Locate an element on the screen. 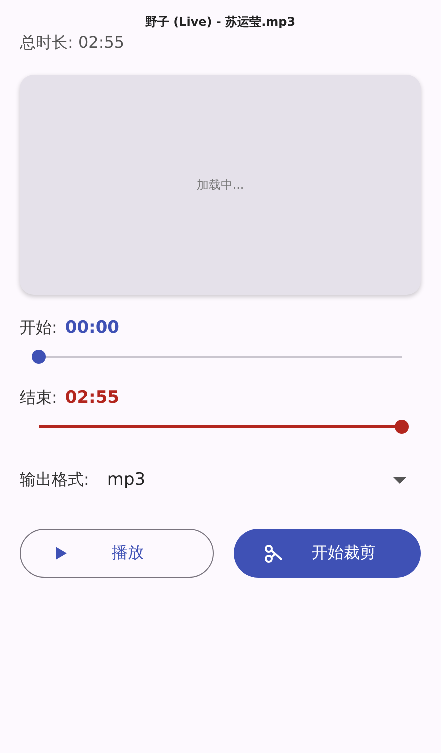  output-format-label: 输出格式: is located at coordinates (55, 480).